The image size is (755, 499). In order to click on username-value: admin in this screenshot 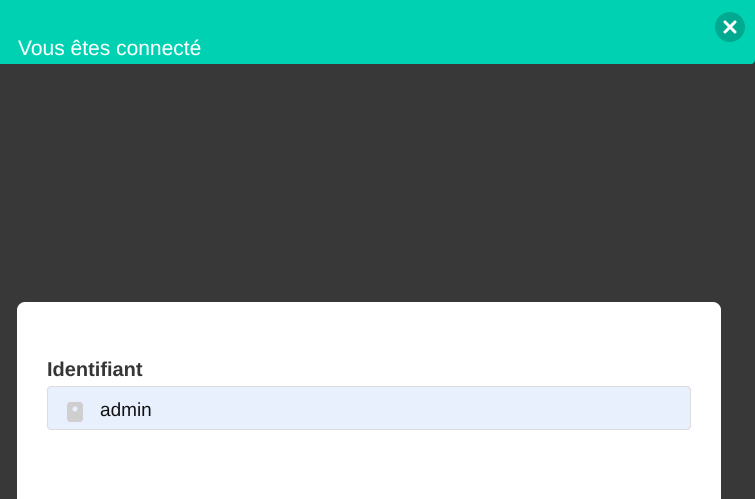, I will do `click(126, 411)`.